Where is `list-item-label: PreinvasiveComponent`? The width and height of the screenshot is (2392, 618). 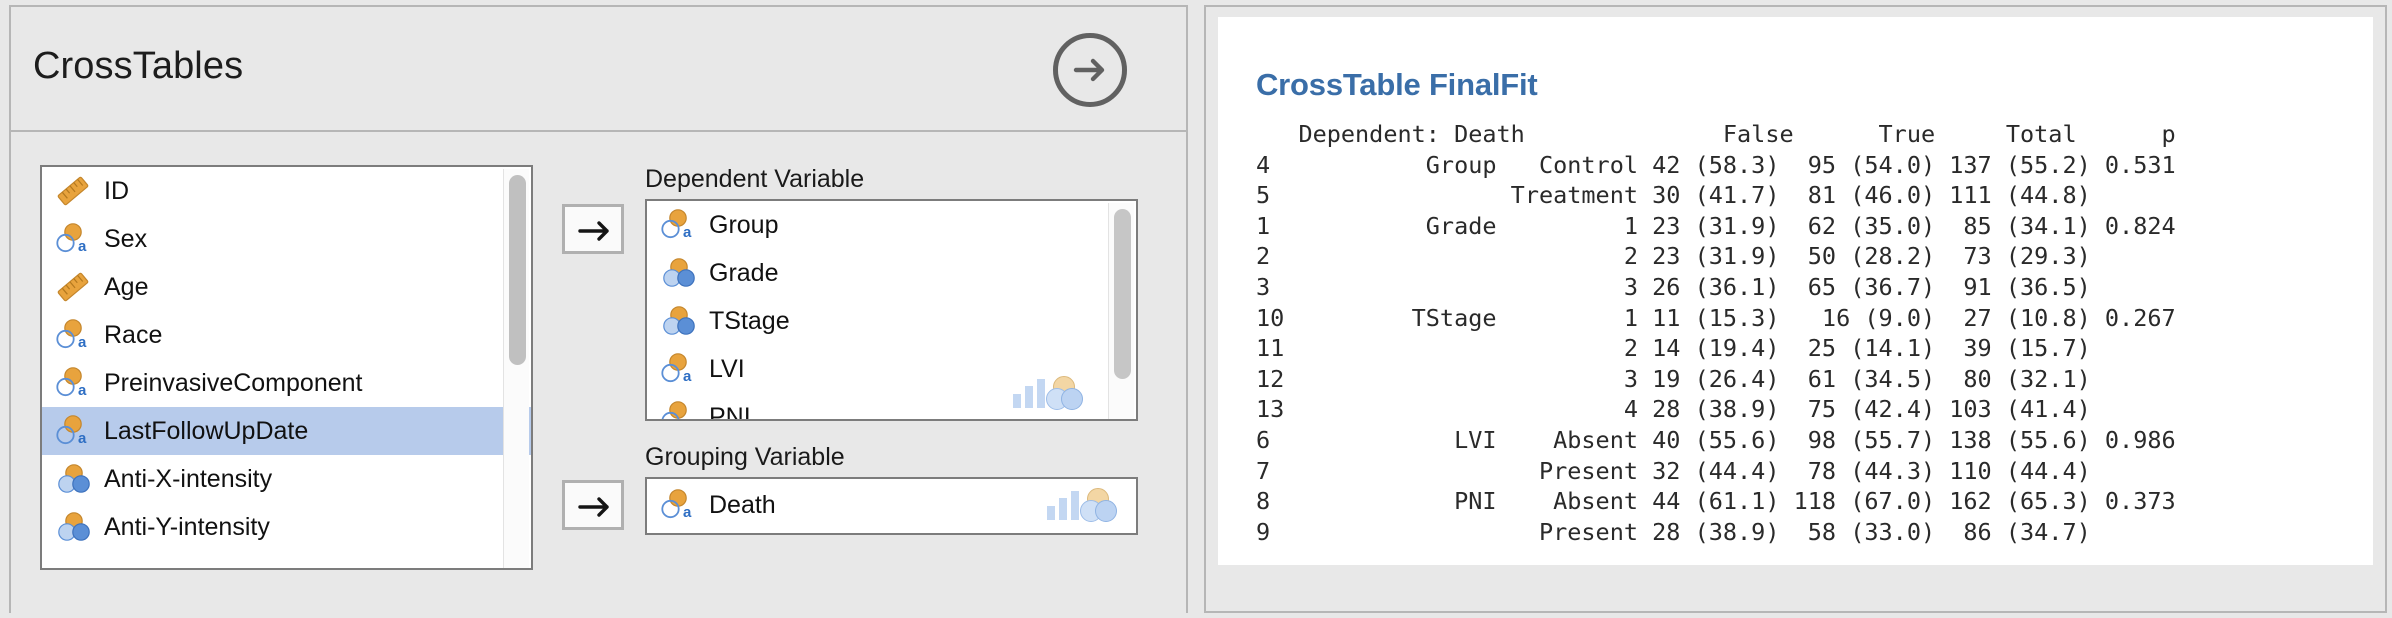
list-item-label: PreinvasiveComponent is located at coordinates (233, 382).